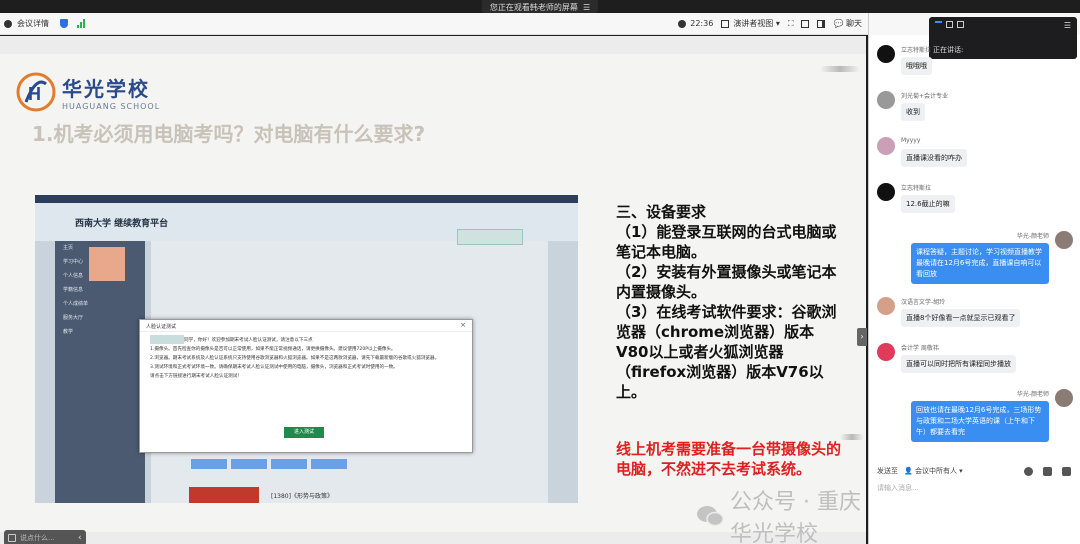  I want to click on folder-icon, so click(1047, 471).